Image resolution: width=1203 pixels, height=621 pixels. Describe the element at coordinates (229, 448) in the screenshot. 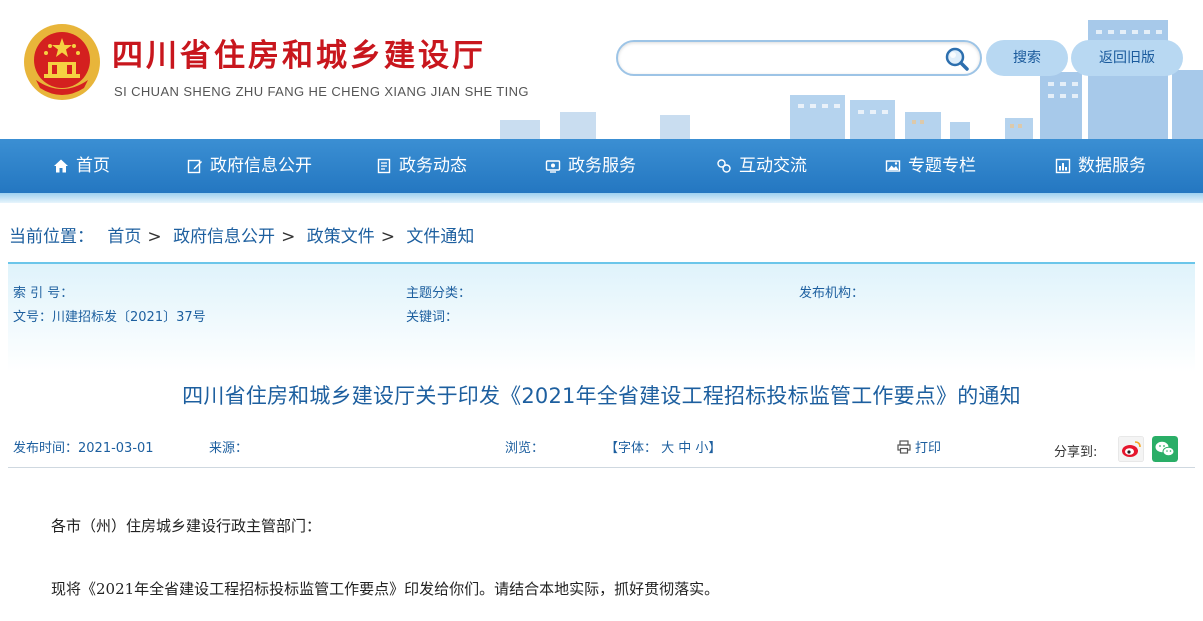

I see `source: 来源：` at that location.